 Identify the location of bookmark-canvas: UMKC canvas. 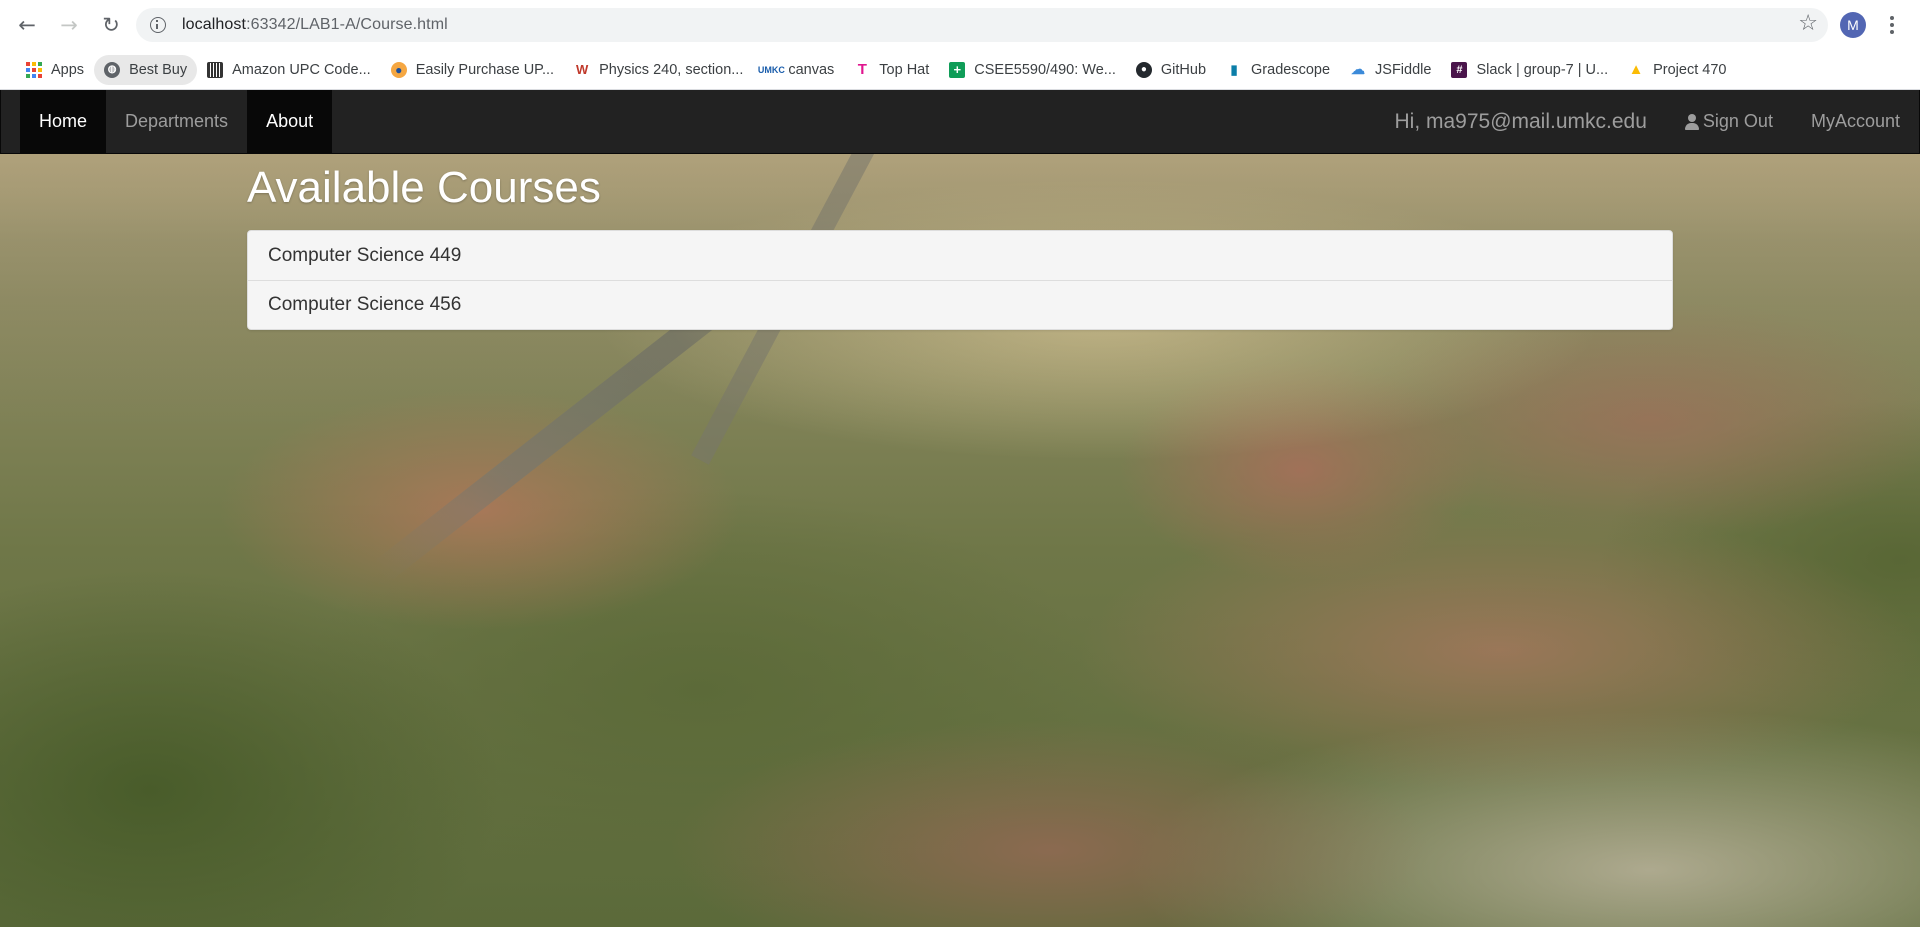
(798, 70).